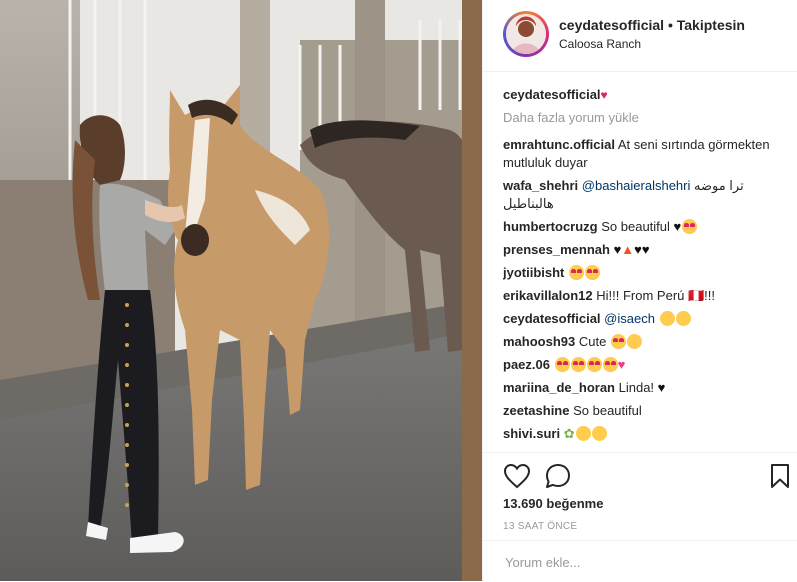 The width and height of the screenshot is (797, 582). I want to click on comment-username: emrahtunc.official, so click(559, 144).